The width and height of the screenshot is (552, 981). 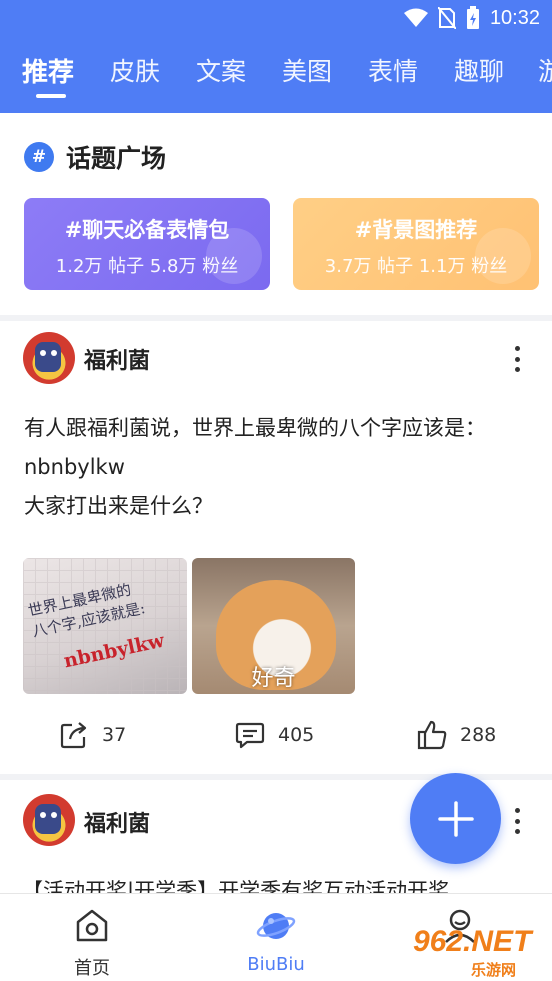 I want to click on tab-stickers: 表情, so click(x=393, y=70).